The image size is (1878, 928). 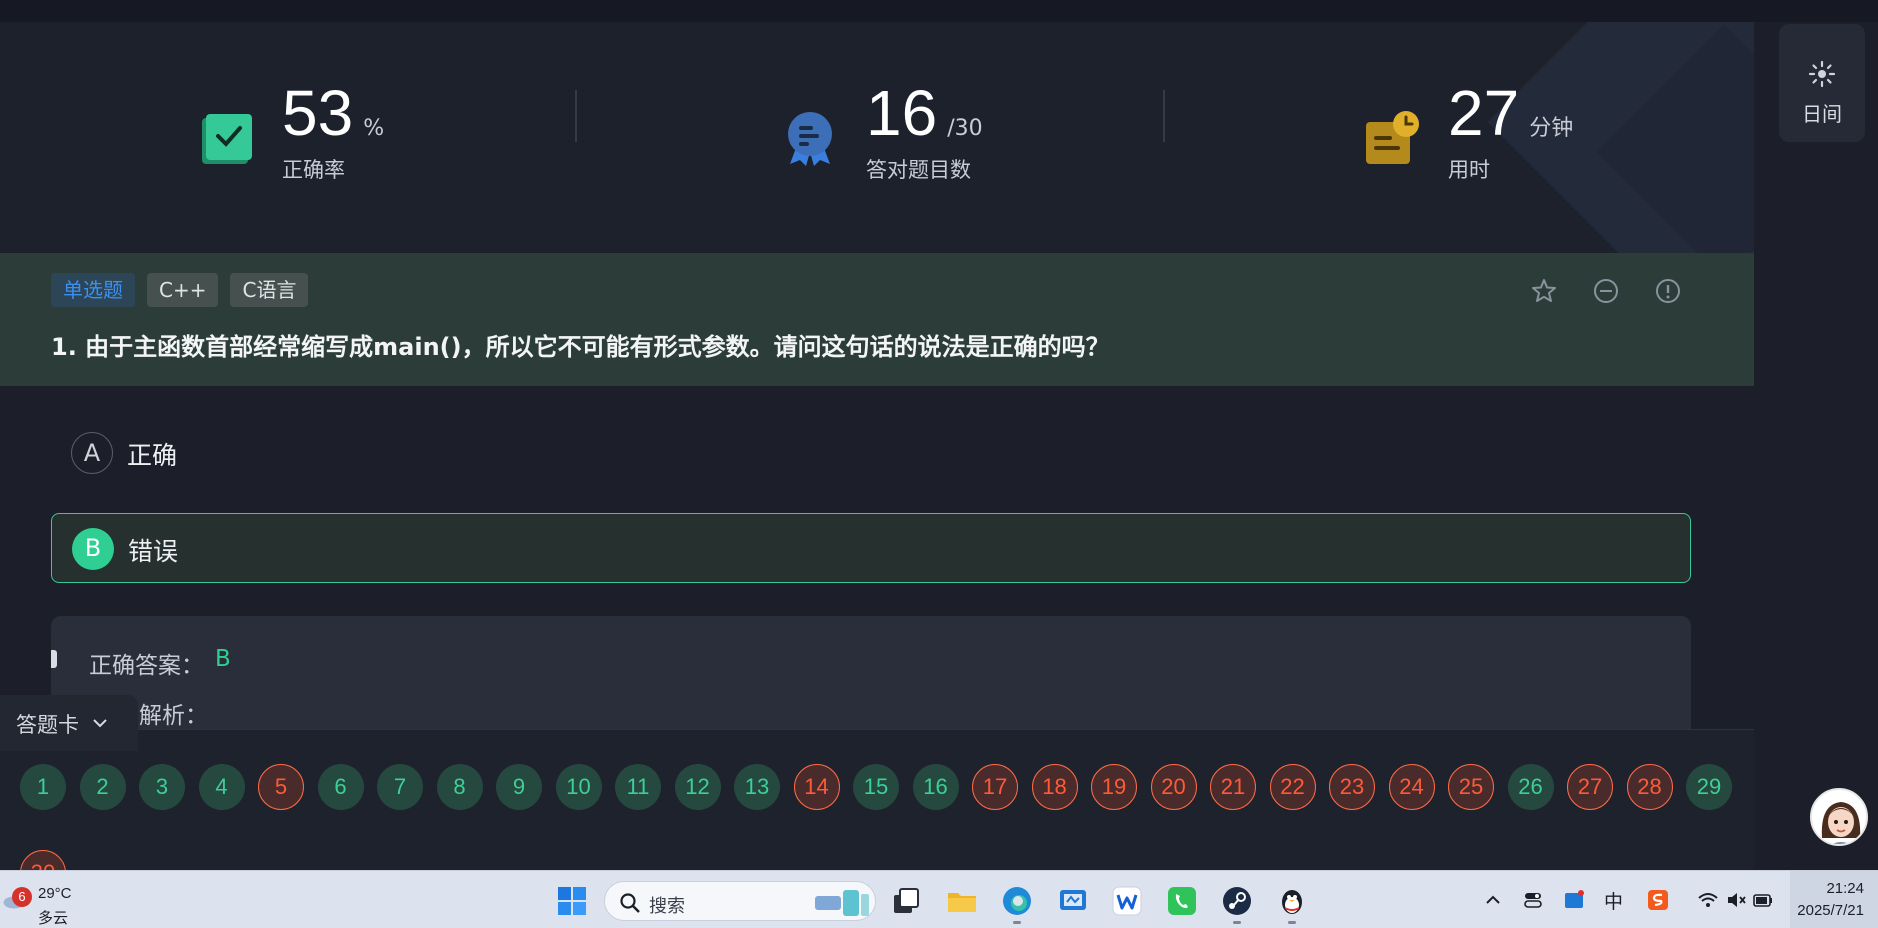 I want to click on answer-card-item: 3, so click(x=162, y=787).